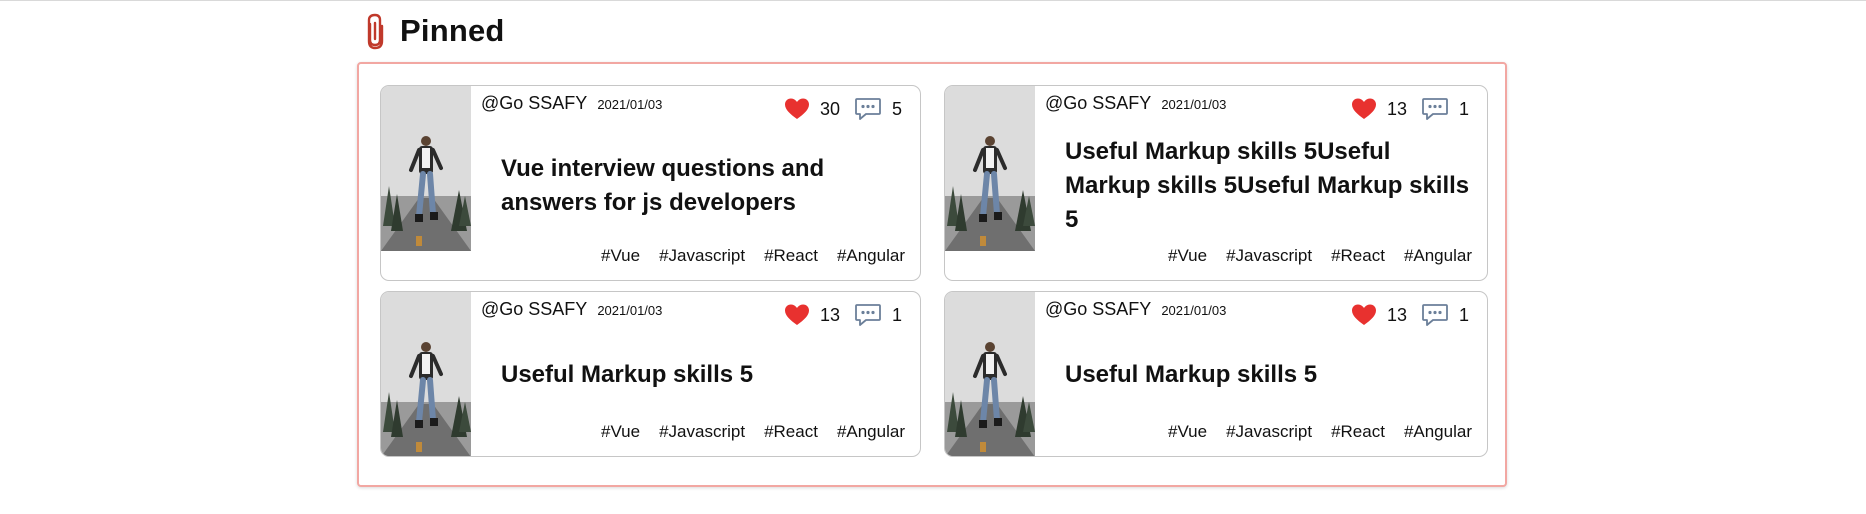  What do you see at coordinates (1072, 219) in the screenshot?
I see `post-title-line: 5` at bounding box center [1072, 219].